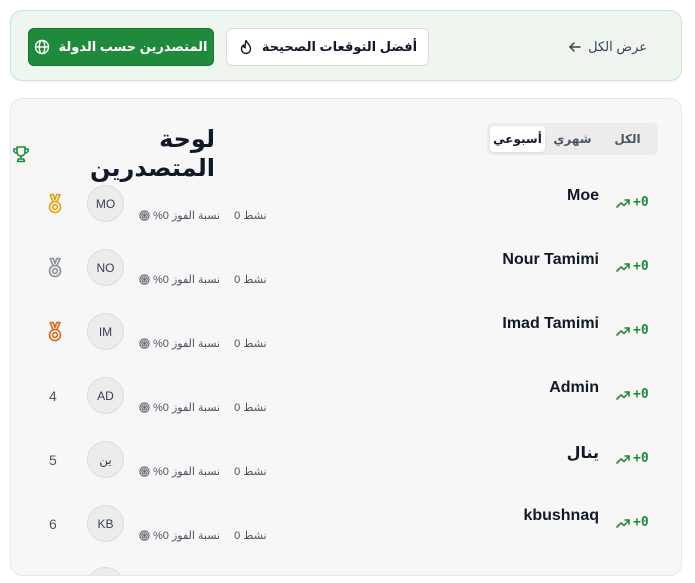 The image size is (695, 583). I want to click on leaderboard-row: 5 ين %نسبة الفوز 0 نشط 0 ينال +0, so click(346, 467).